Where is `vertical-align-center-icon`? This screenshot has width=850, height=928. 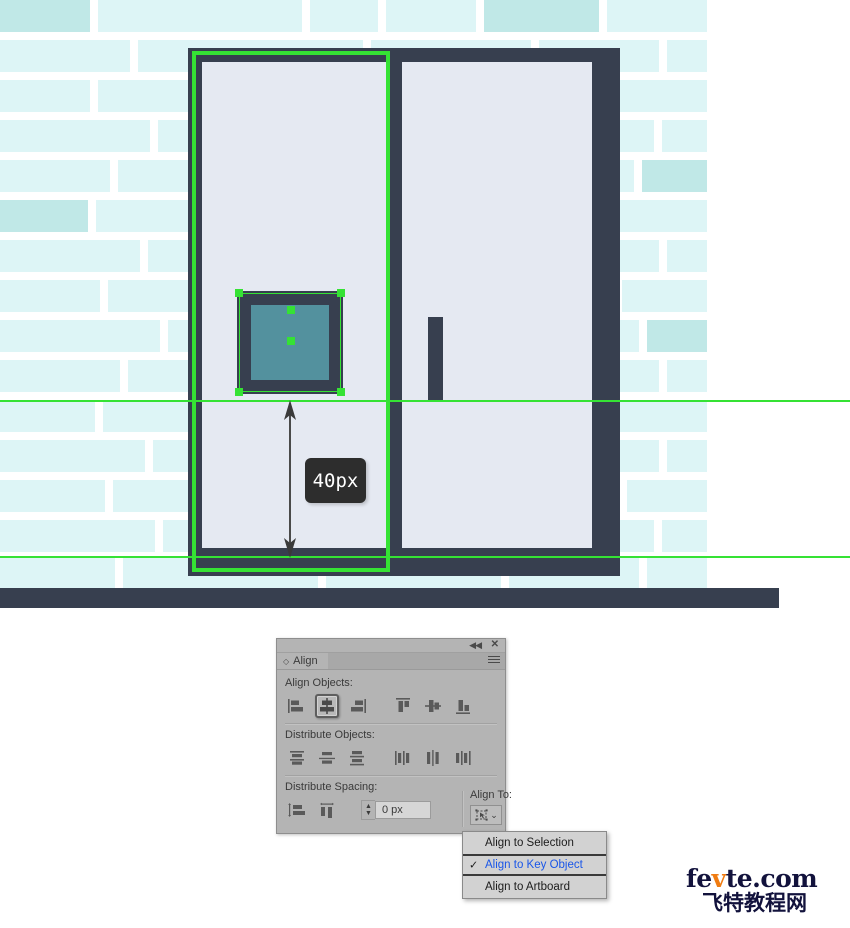
vertical-align-center-icon is located at coordinates (433, 706).